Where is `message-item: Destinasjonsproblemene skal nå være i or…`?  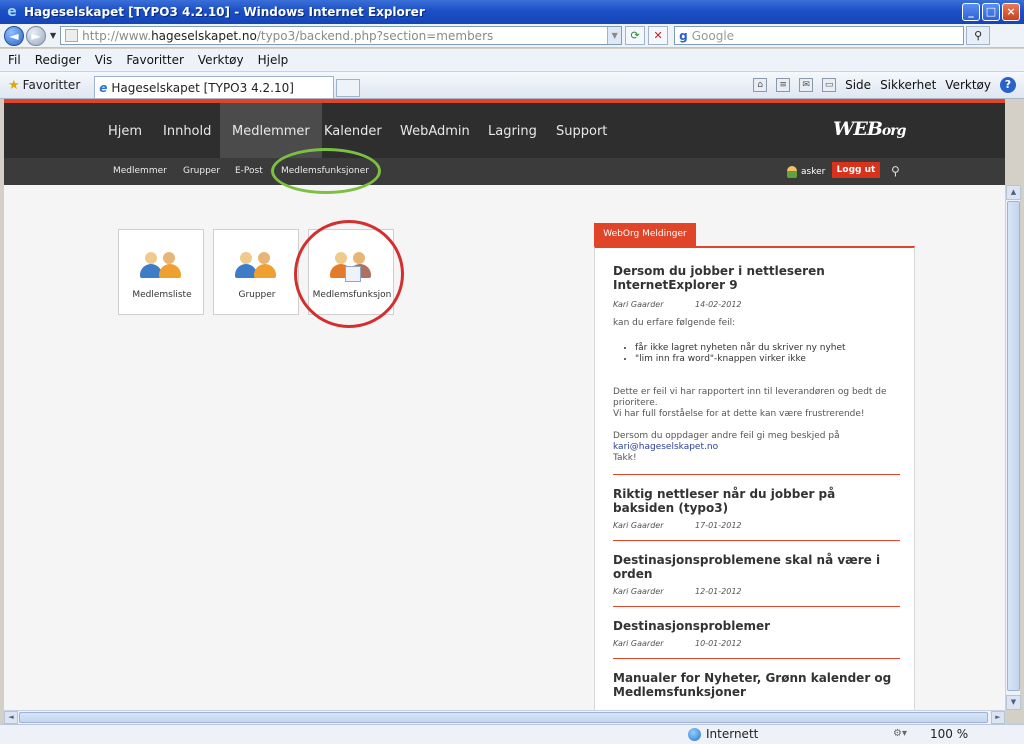
message-item: Destinasjonsproblemene skal nå være i or… is located at coordinates (756, 574).